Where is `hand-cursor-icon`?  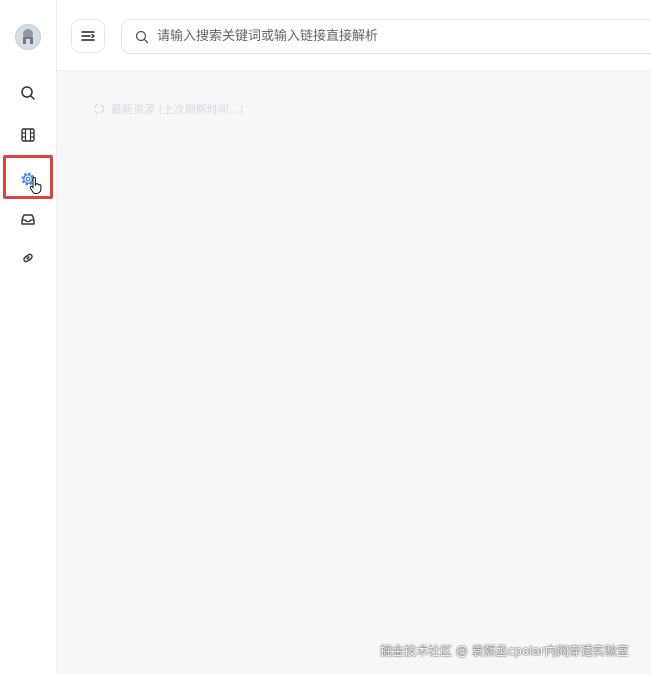 hand-cursor-icon is located at coordinates (35, 185).